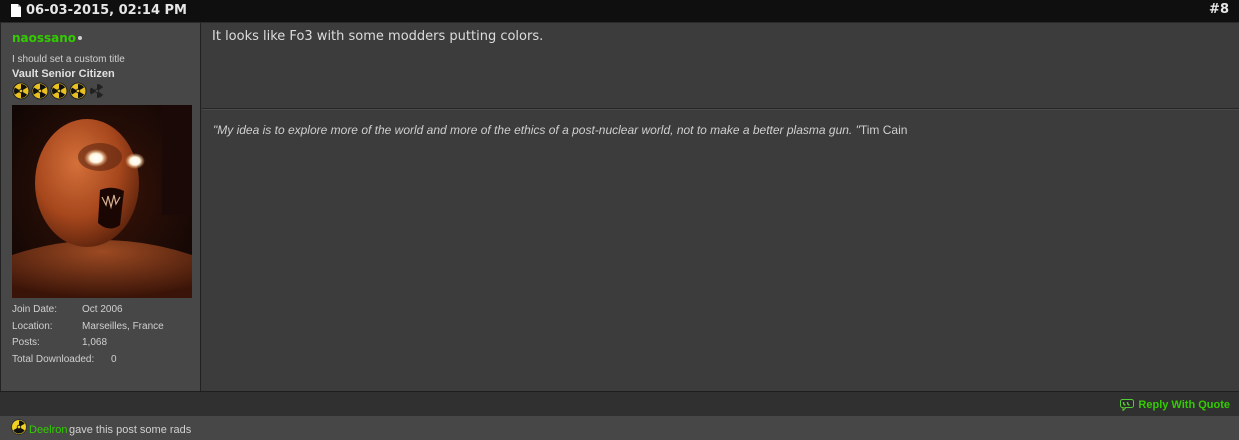 The image size is (1239, 440). What do you see at coordinates (883, 130) in the screenshot?
I see `signature-author: Tim Cain` at bounding box center [883, 130].